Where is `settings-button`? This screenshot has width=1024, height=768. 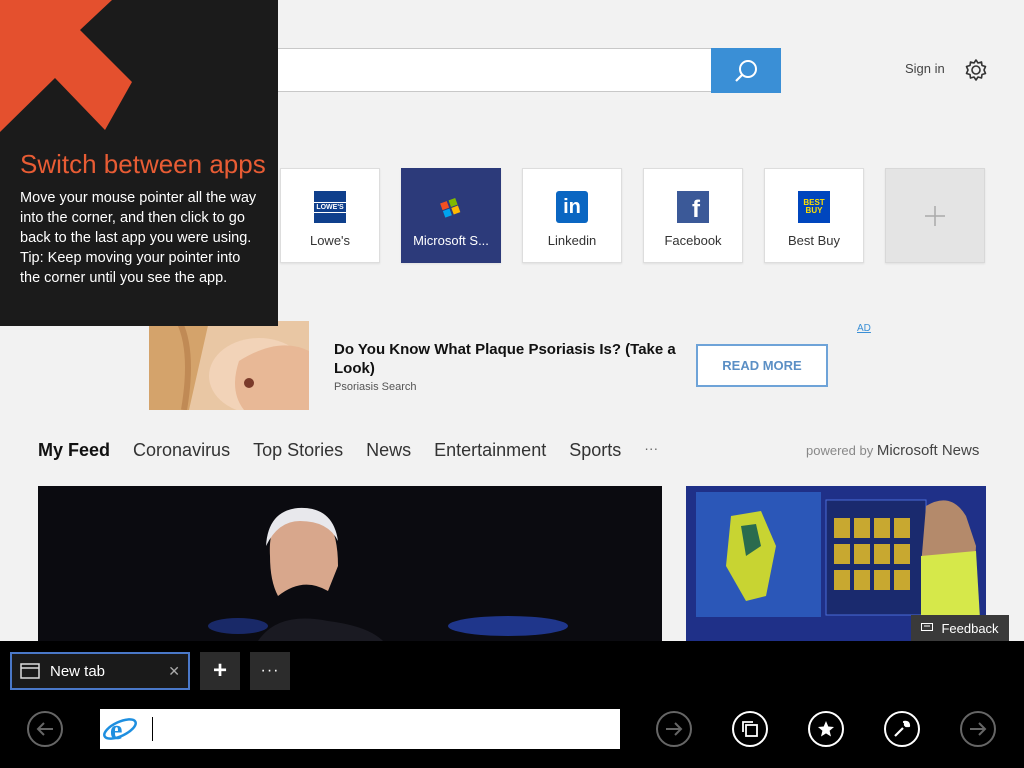
settings-button is located at coordinates (976, 70).